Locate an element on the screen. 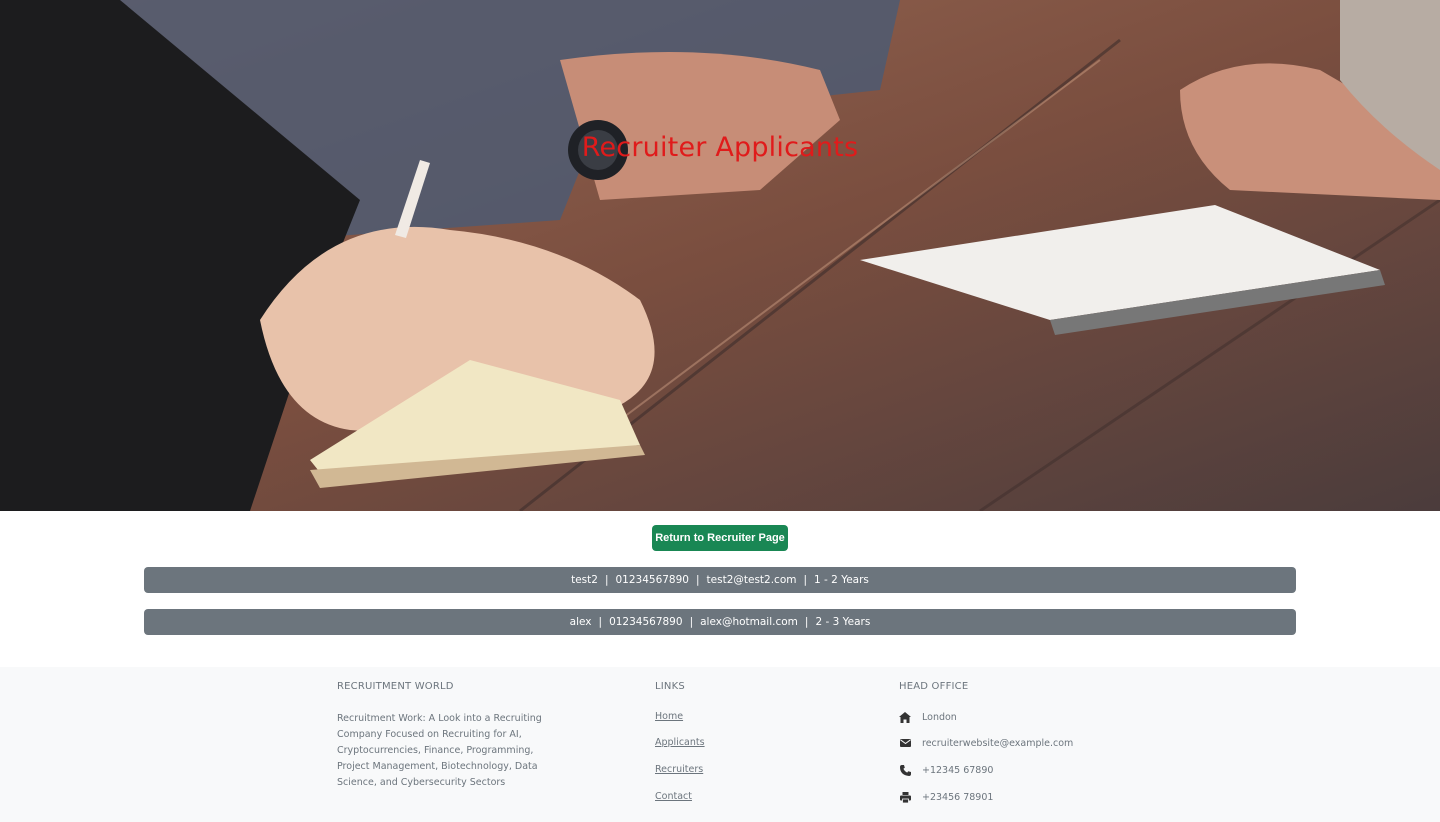 Image resolution: width=1440 pixels, height=822 pixels. office-email: recruiterwebsite@example.com is located at coordinates (986, 743).